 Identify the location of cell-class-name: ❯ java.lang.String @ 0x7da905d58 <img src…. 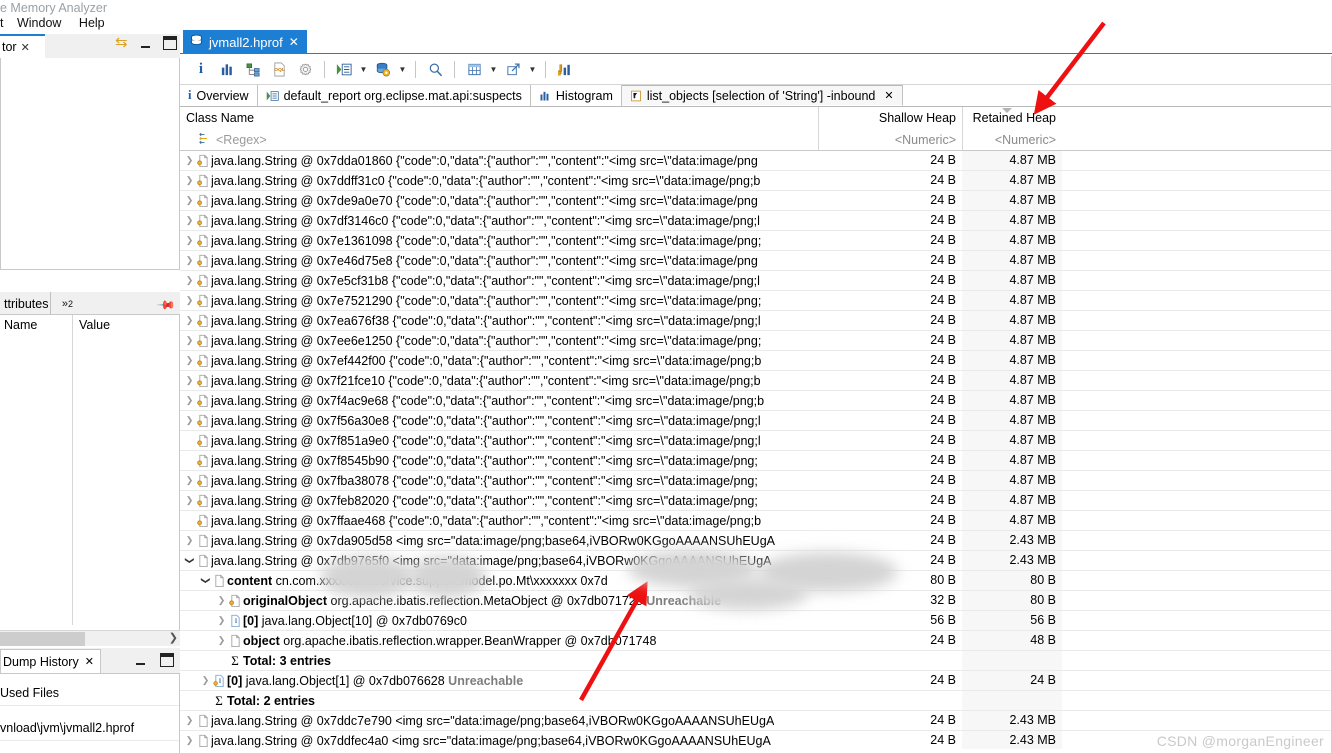
(499, 540).